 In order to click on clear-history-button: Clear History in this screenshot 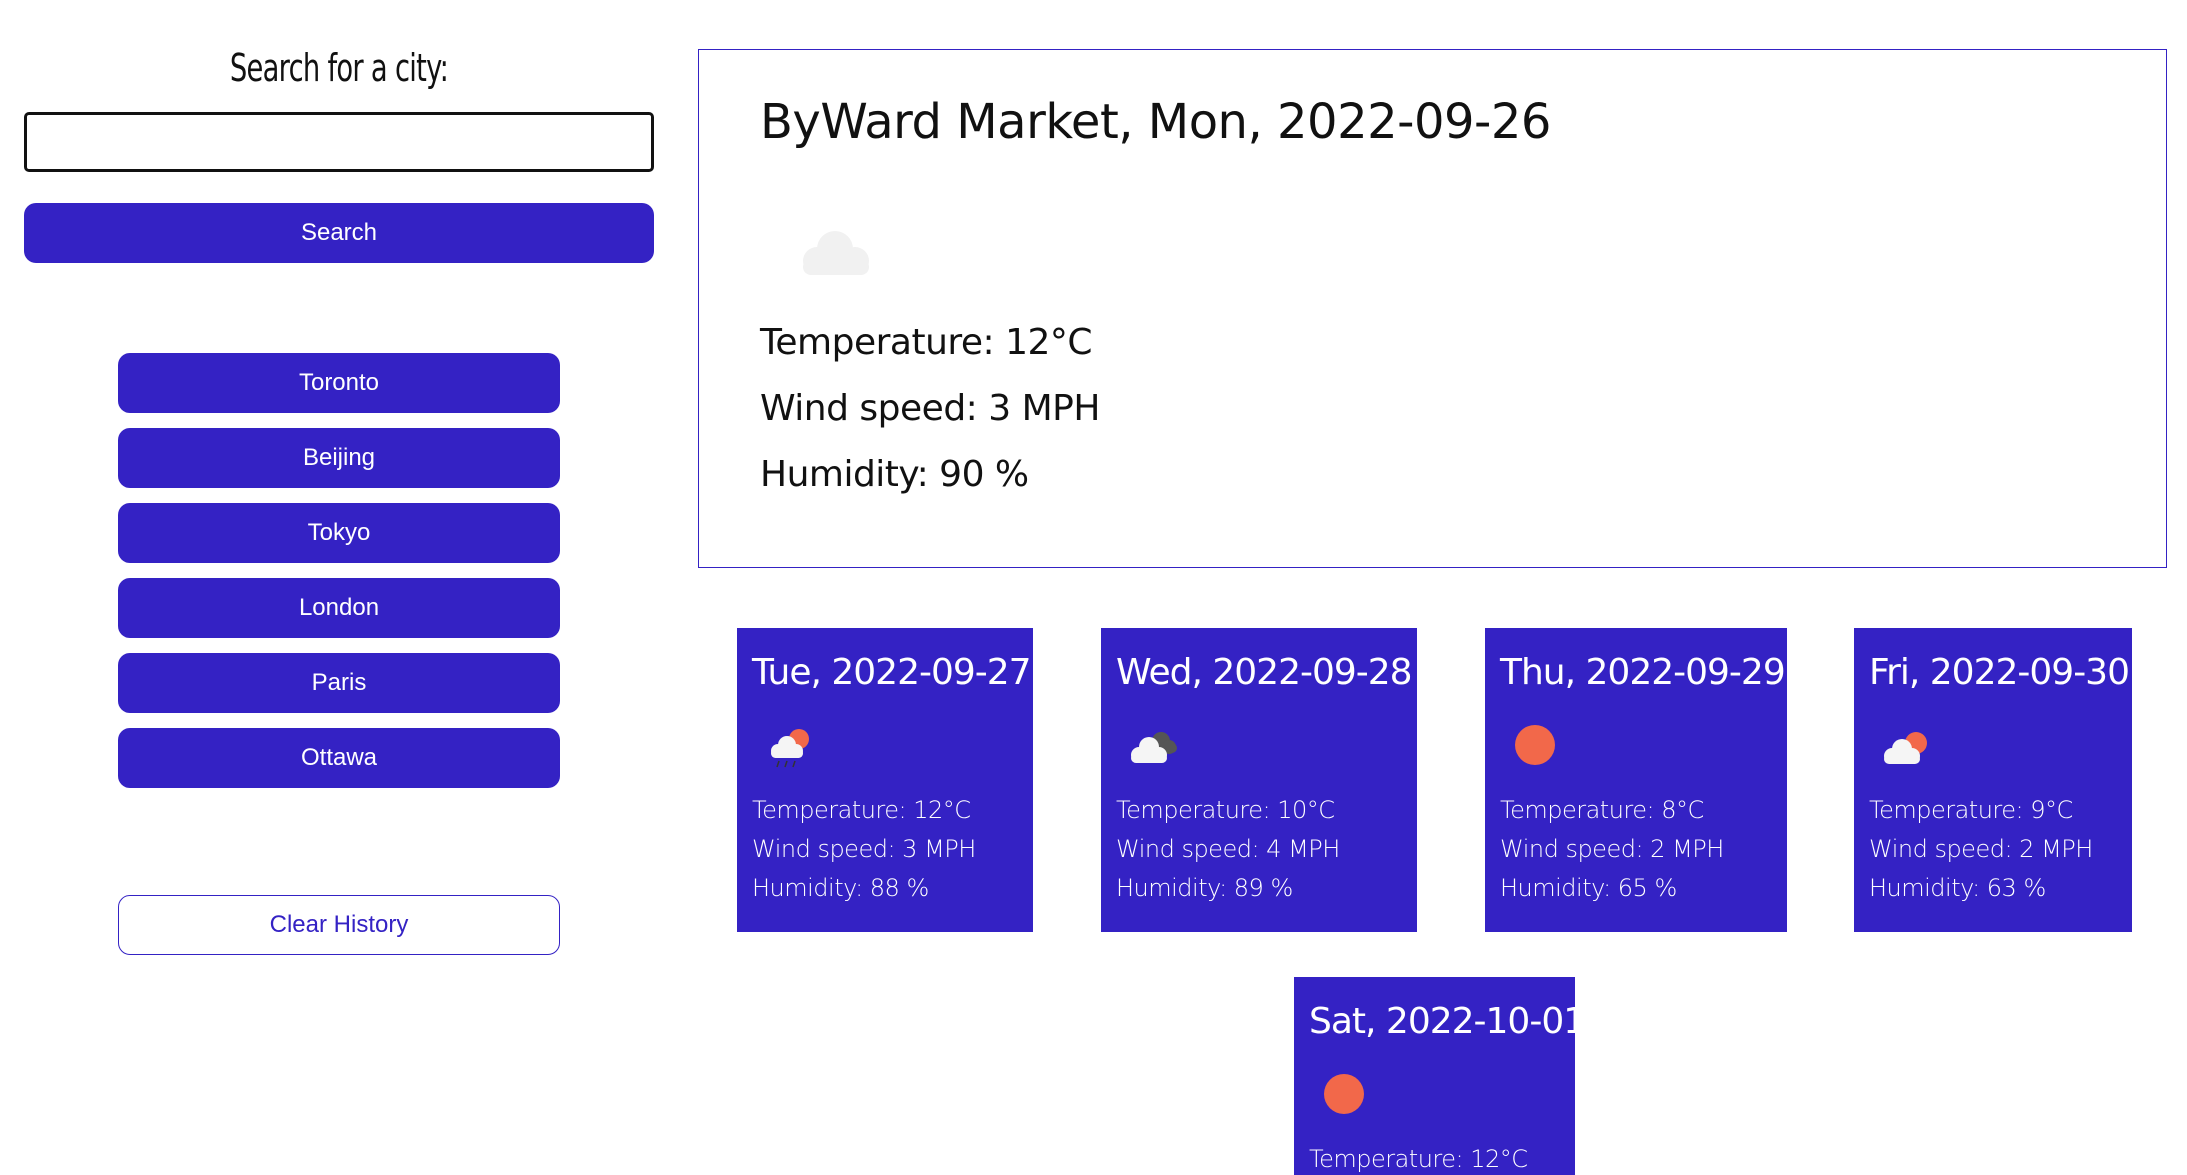, I will do `click(339, 925)`.